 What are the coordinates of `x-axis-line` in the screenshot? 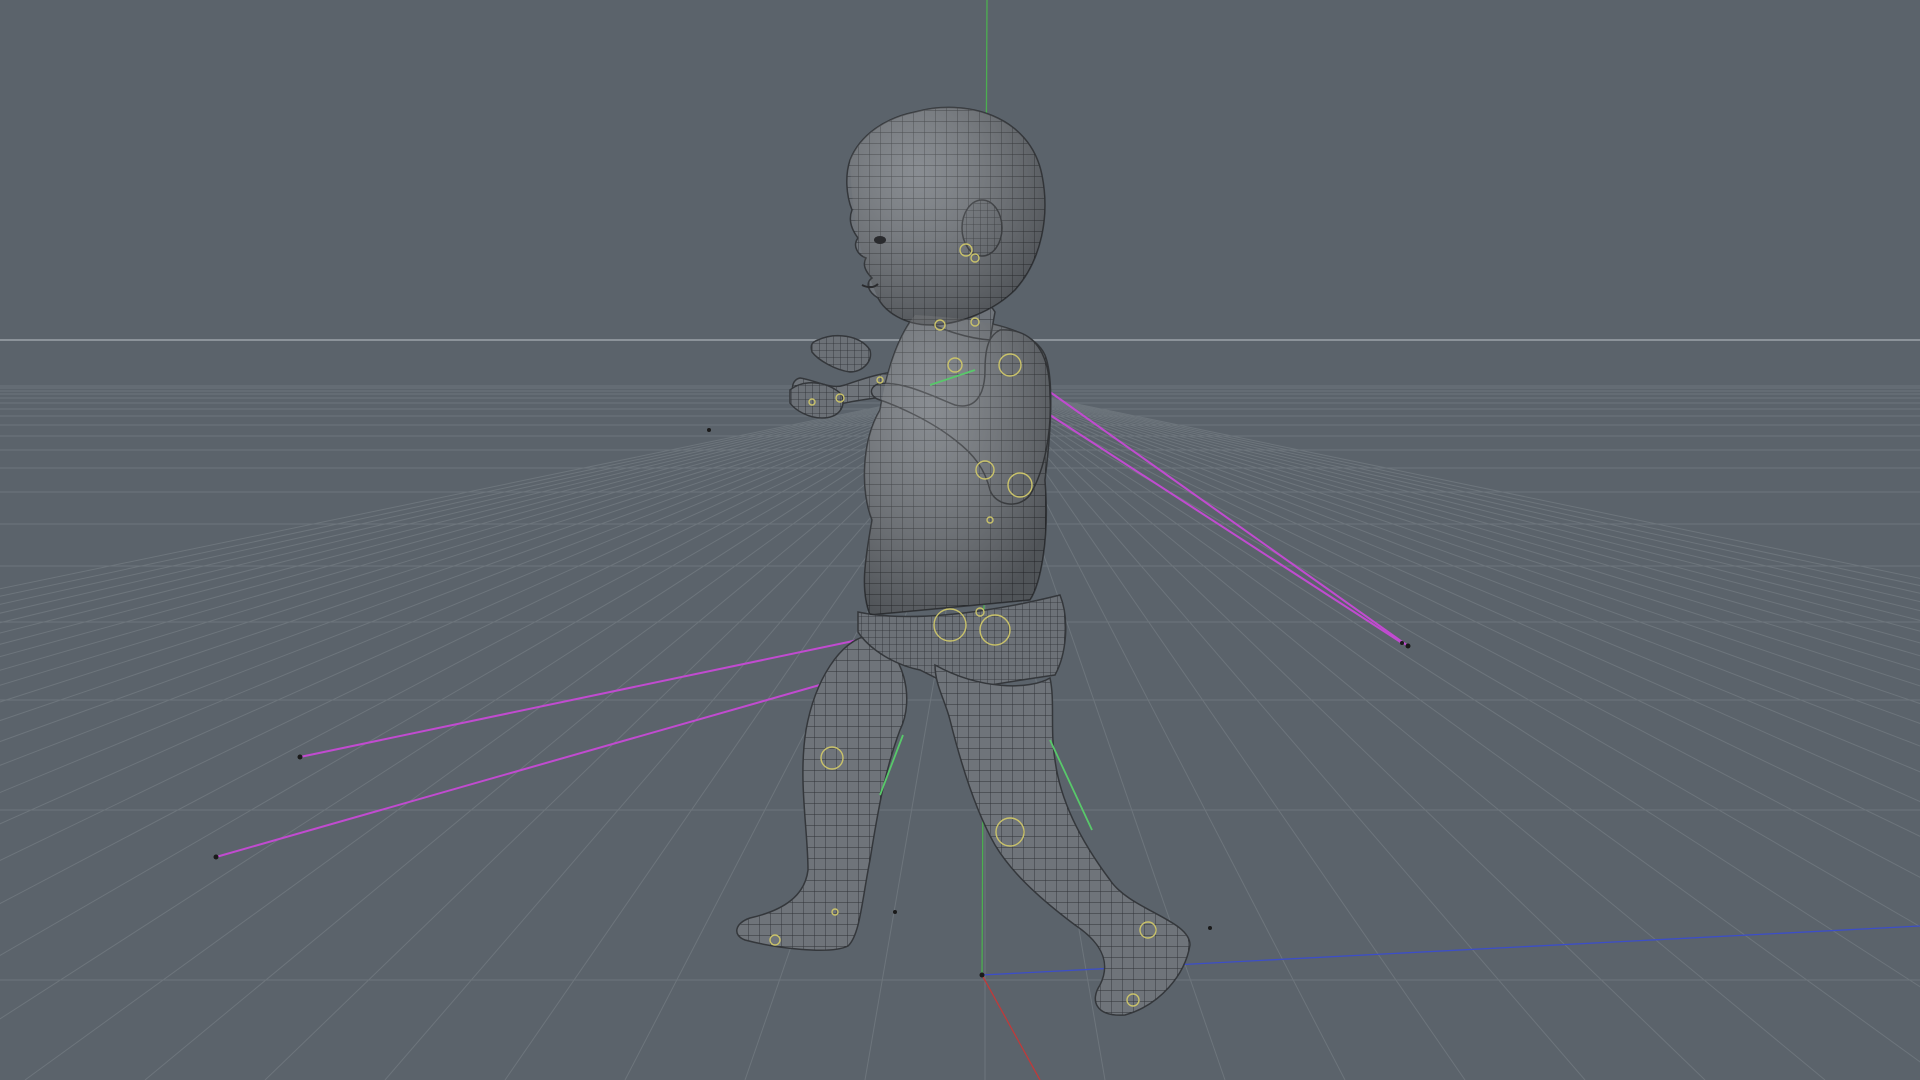 It's located at (1011, 1027).